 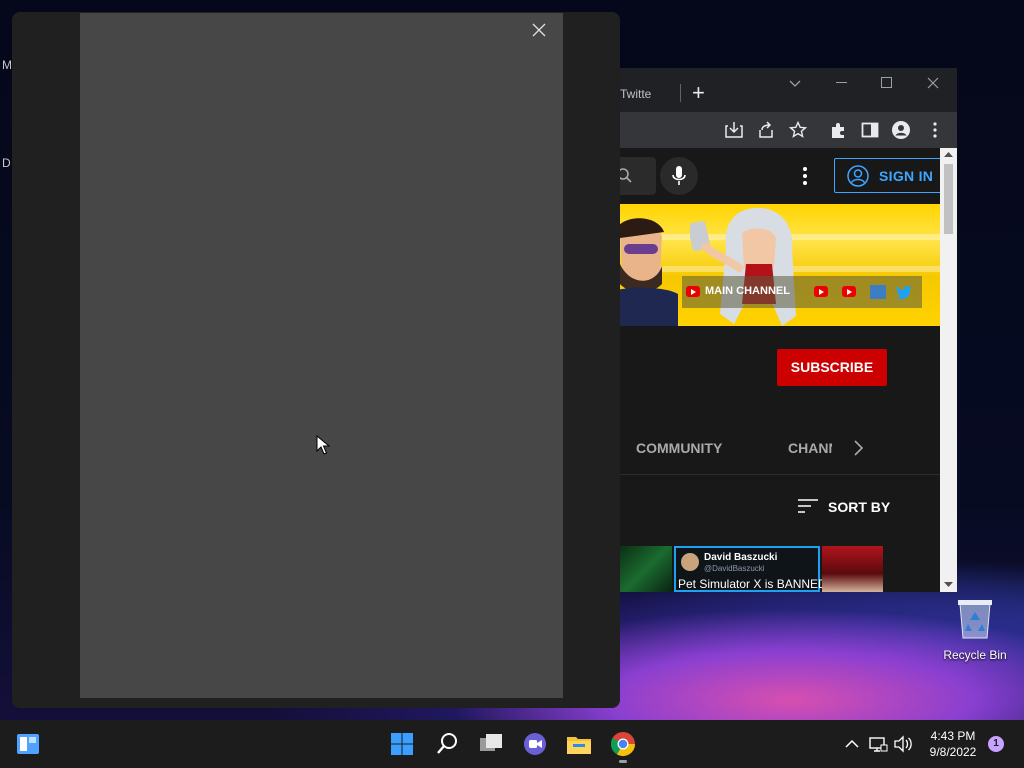 I want to click on taskbar: 4:43 PM 9/8/2022 1, so click(x=512, y=744).